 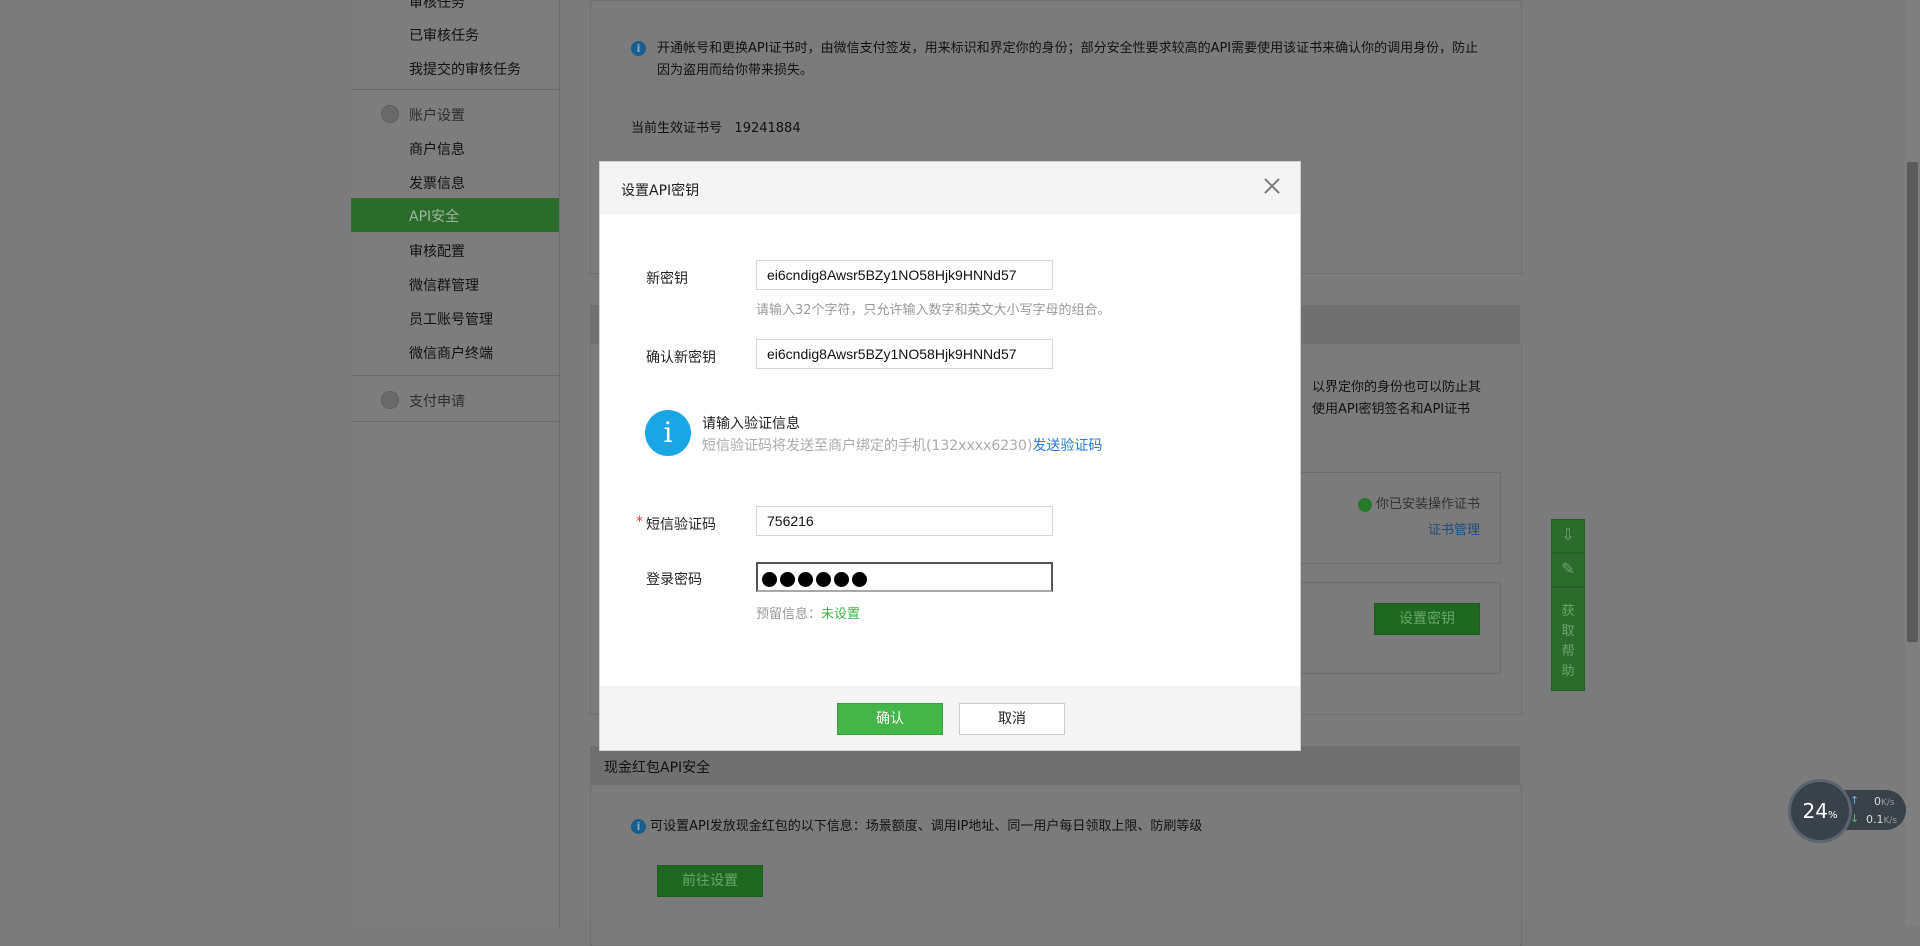 I want to click on cert-installed-text: 你已安装操作证书, so click(x=1427, y=504).